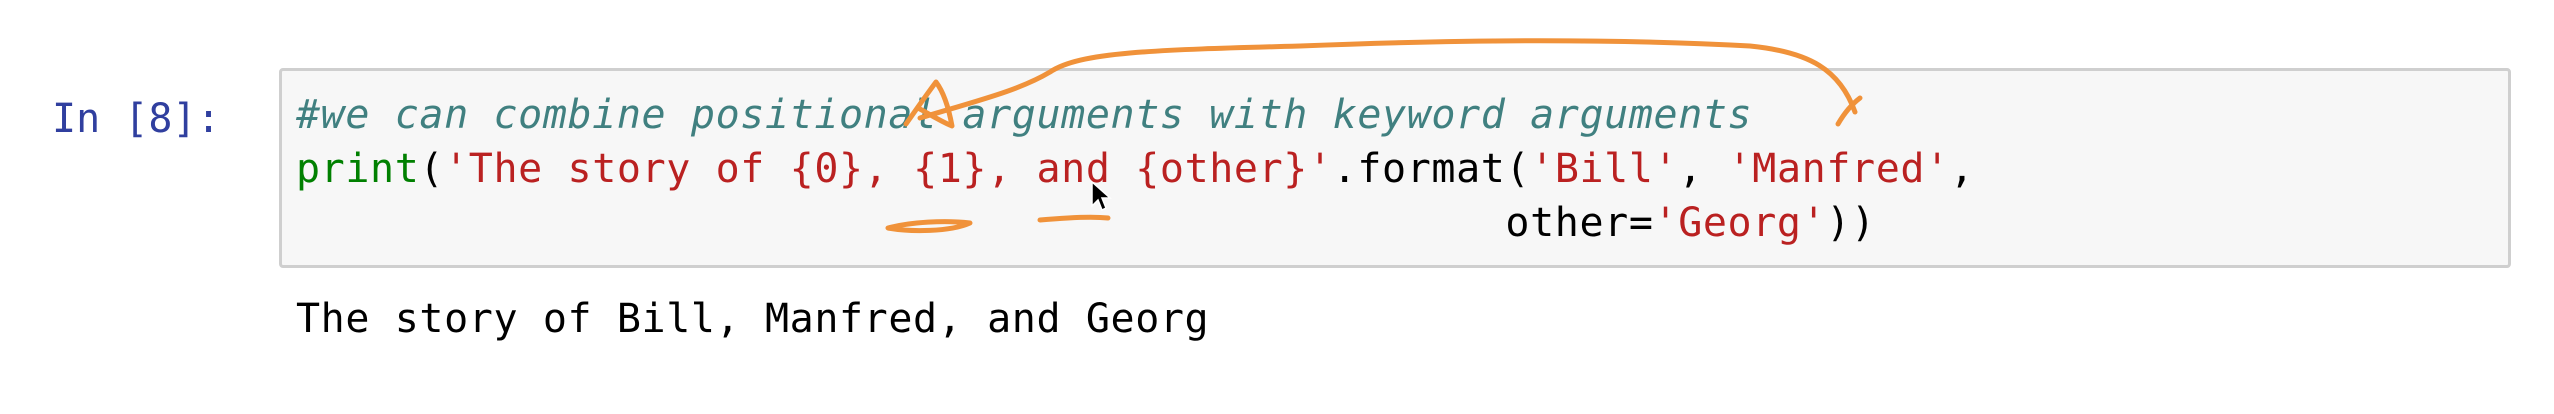  What do you see at coordinates (358, 169) in the screenshot?
I see `code-token: print` at bounding box center [358, 169].